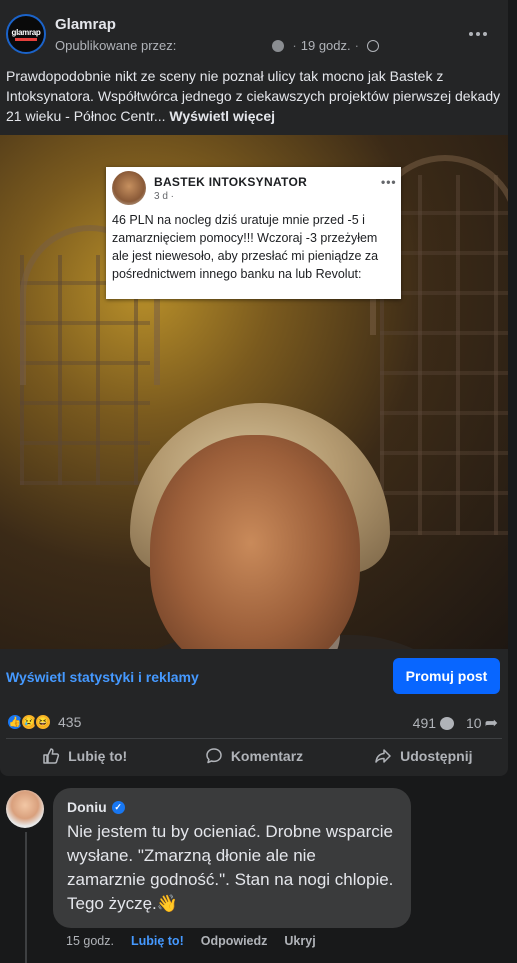 Image resolution: width=517 pixels, height=963 pixels. I want to click on haha-reaction-icon: 😆, so click(43, 722).